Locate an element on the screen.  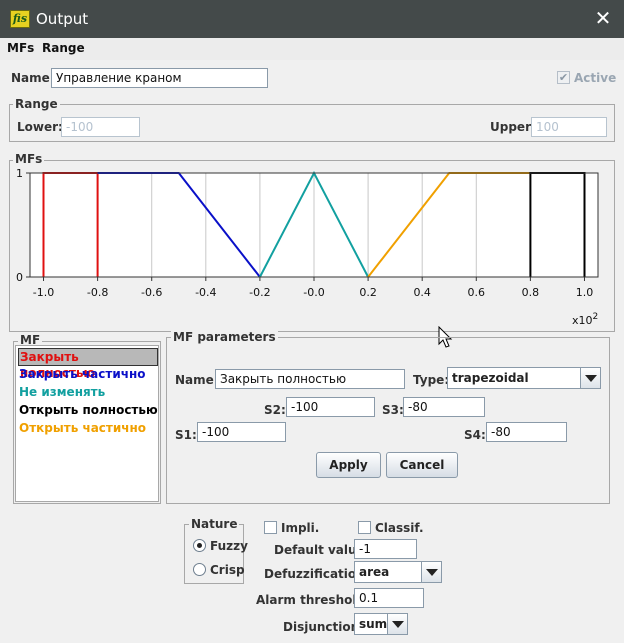
crisp-radio is located at coordinates (199, 569).